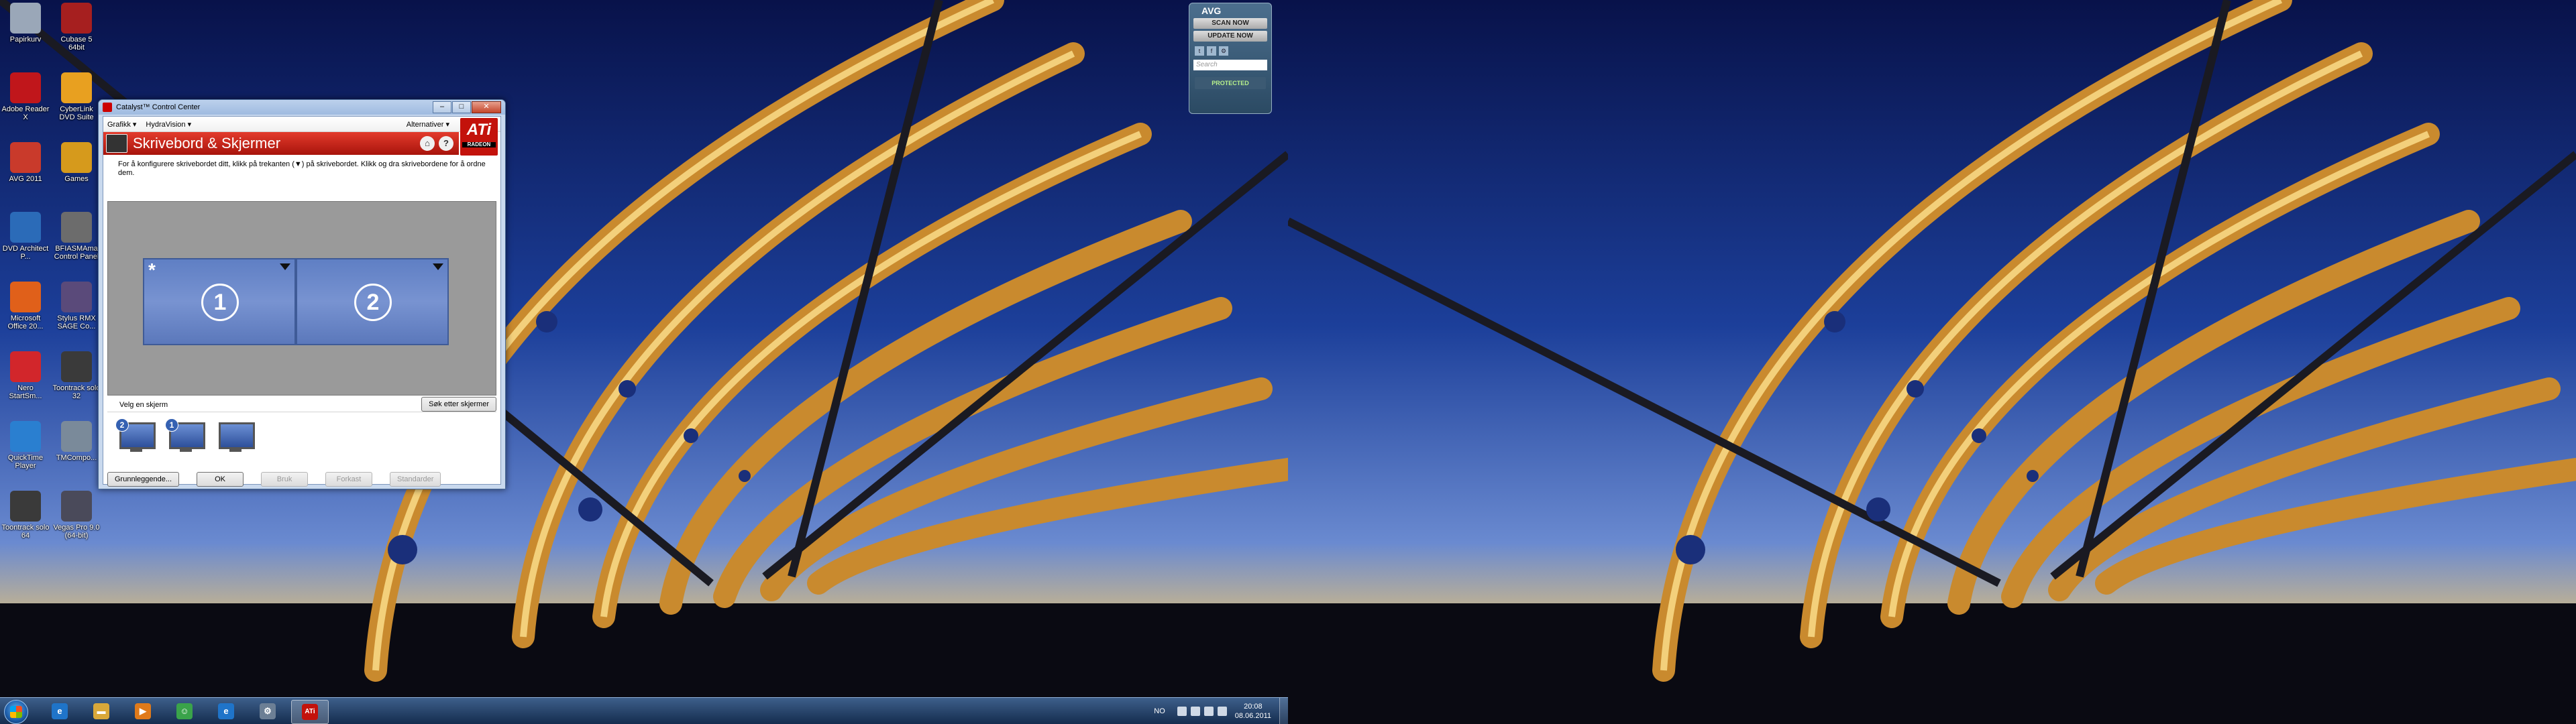 This screenshot has height=724, width=2576. What do you see at coordinates (268, 711) in the screenshot?
I see `taskbar-button: ⚙` at bounding box center [268, 711].